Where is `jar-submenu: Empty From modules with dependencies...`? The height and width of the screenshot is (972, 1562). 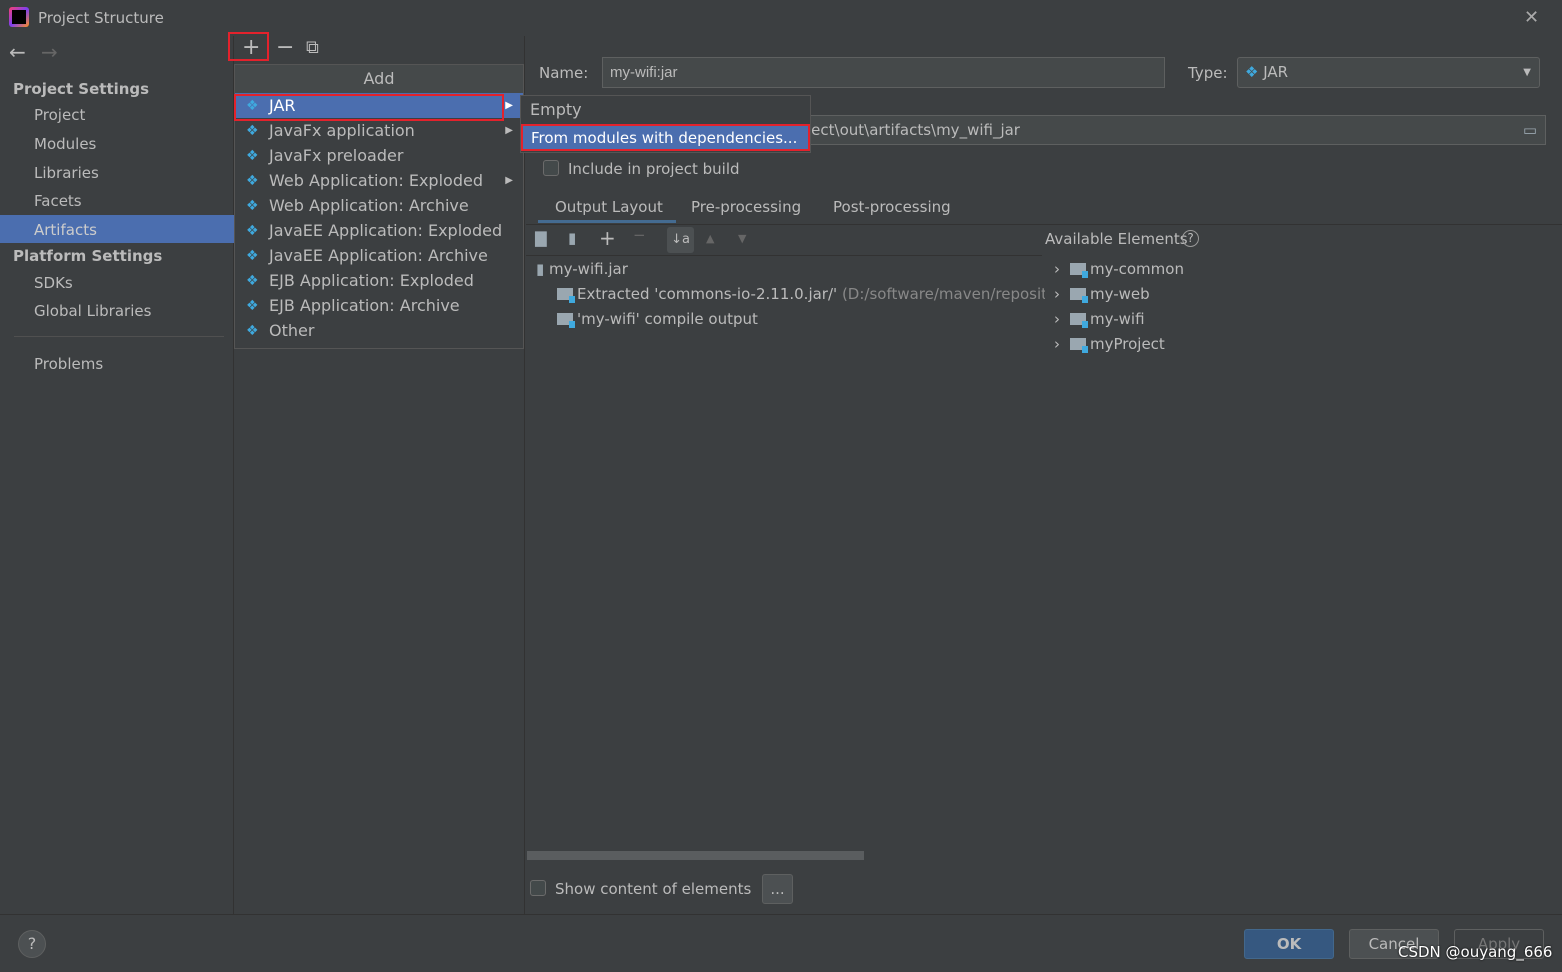 jar-submenu: Empty From modules with dependencies... is located at coordinates (665, 124).